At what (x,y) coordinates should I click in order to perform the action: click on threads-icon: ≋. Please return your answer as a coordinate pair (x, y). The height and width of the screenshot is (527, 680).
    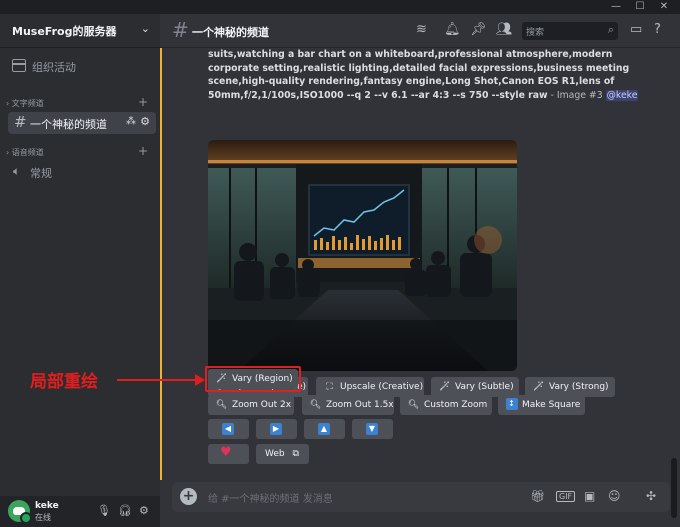
    Looking at the image, I should click on (421, 29).